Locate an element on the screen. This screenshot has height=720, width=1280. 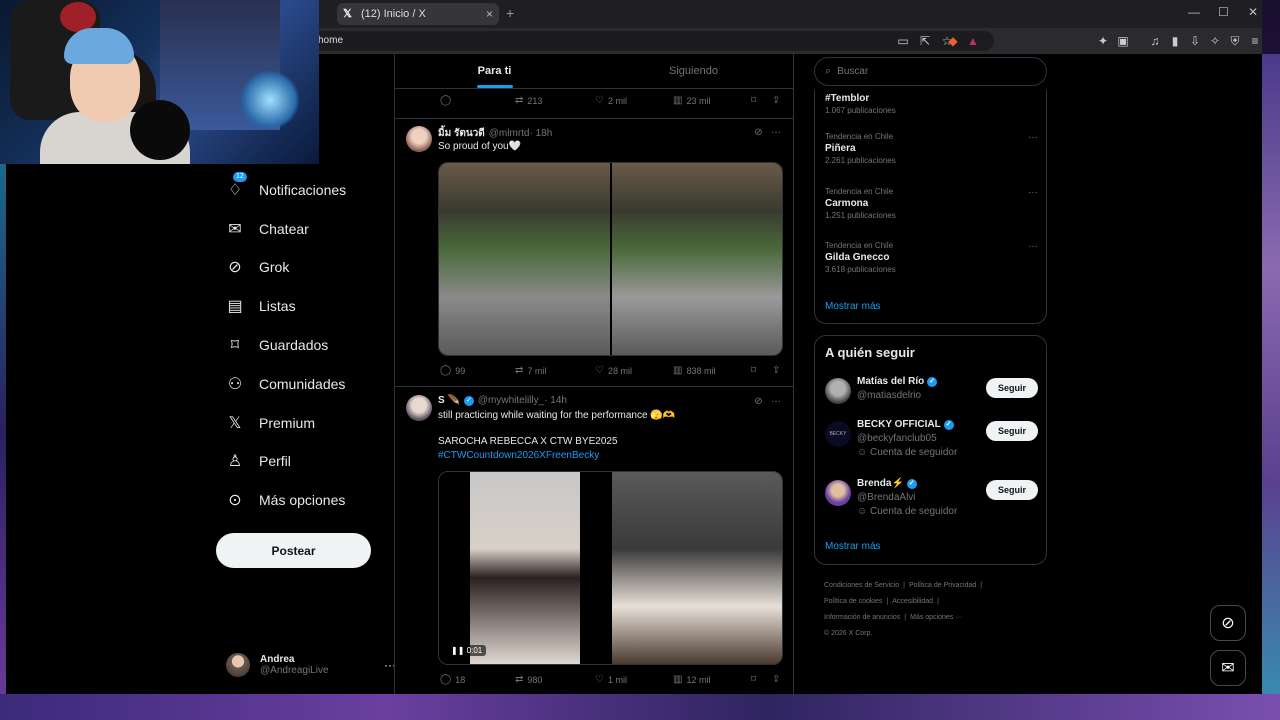
tweet-text: So proud of you🤍 is located at coordinates (480, 146).